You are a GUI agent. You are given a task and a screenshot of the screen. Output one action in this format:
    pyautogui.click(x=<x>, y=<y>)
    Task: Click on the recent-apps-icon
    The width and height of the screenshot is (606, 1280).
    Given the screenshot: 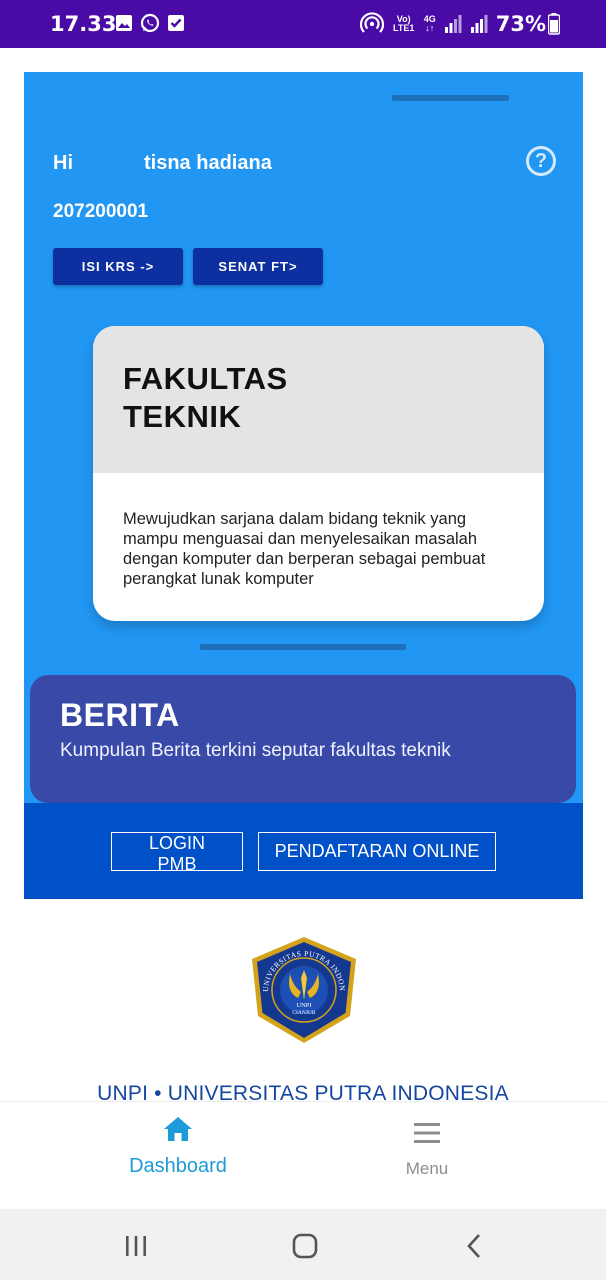 What is the action you would take?
    pyautogui.click(x=136, y=1246)
    